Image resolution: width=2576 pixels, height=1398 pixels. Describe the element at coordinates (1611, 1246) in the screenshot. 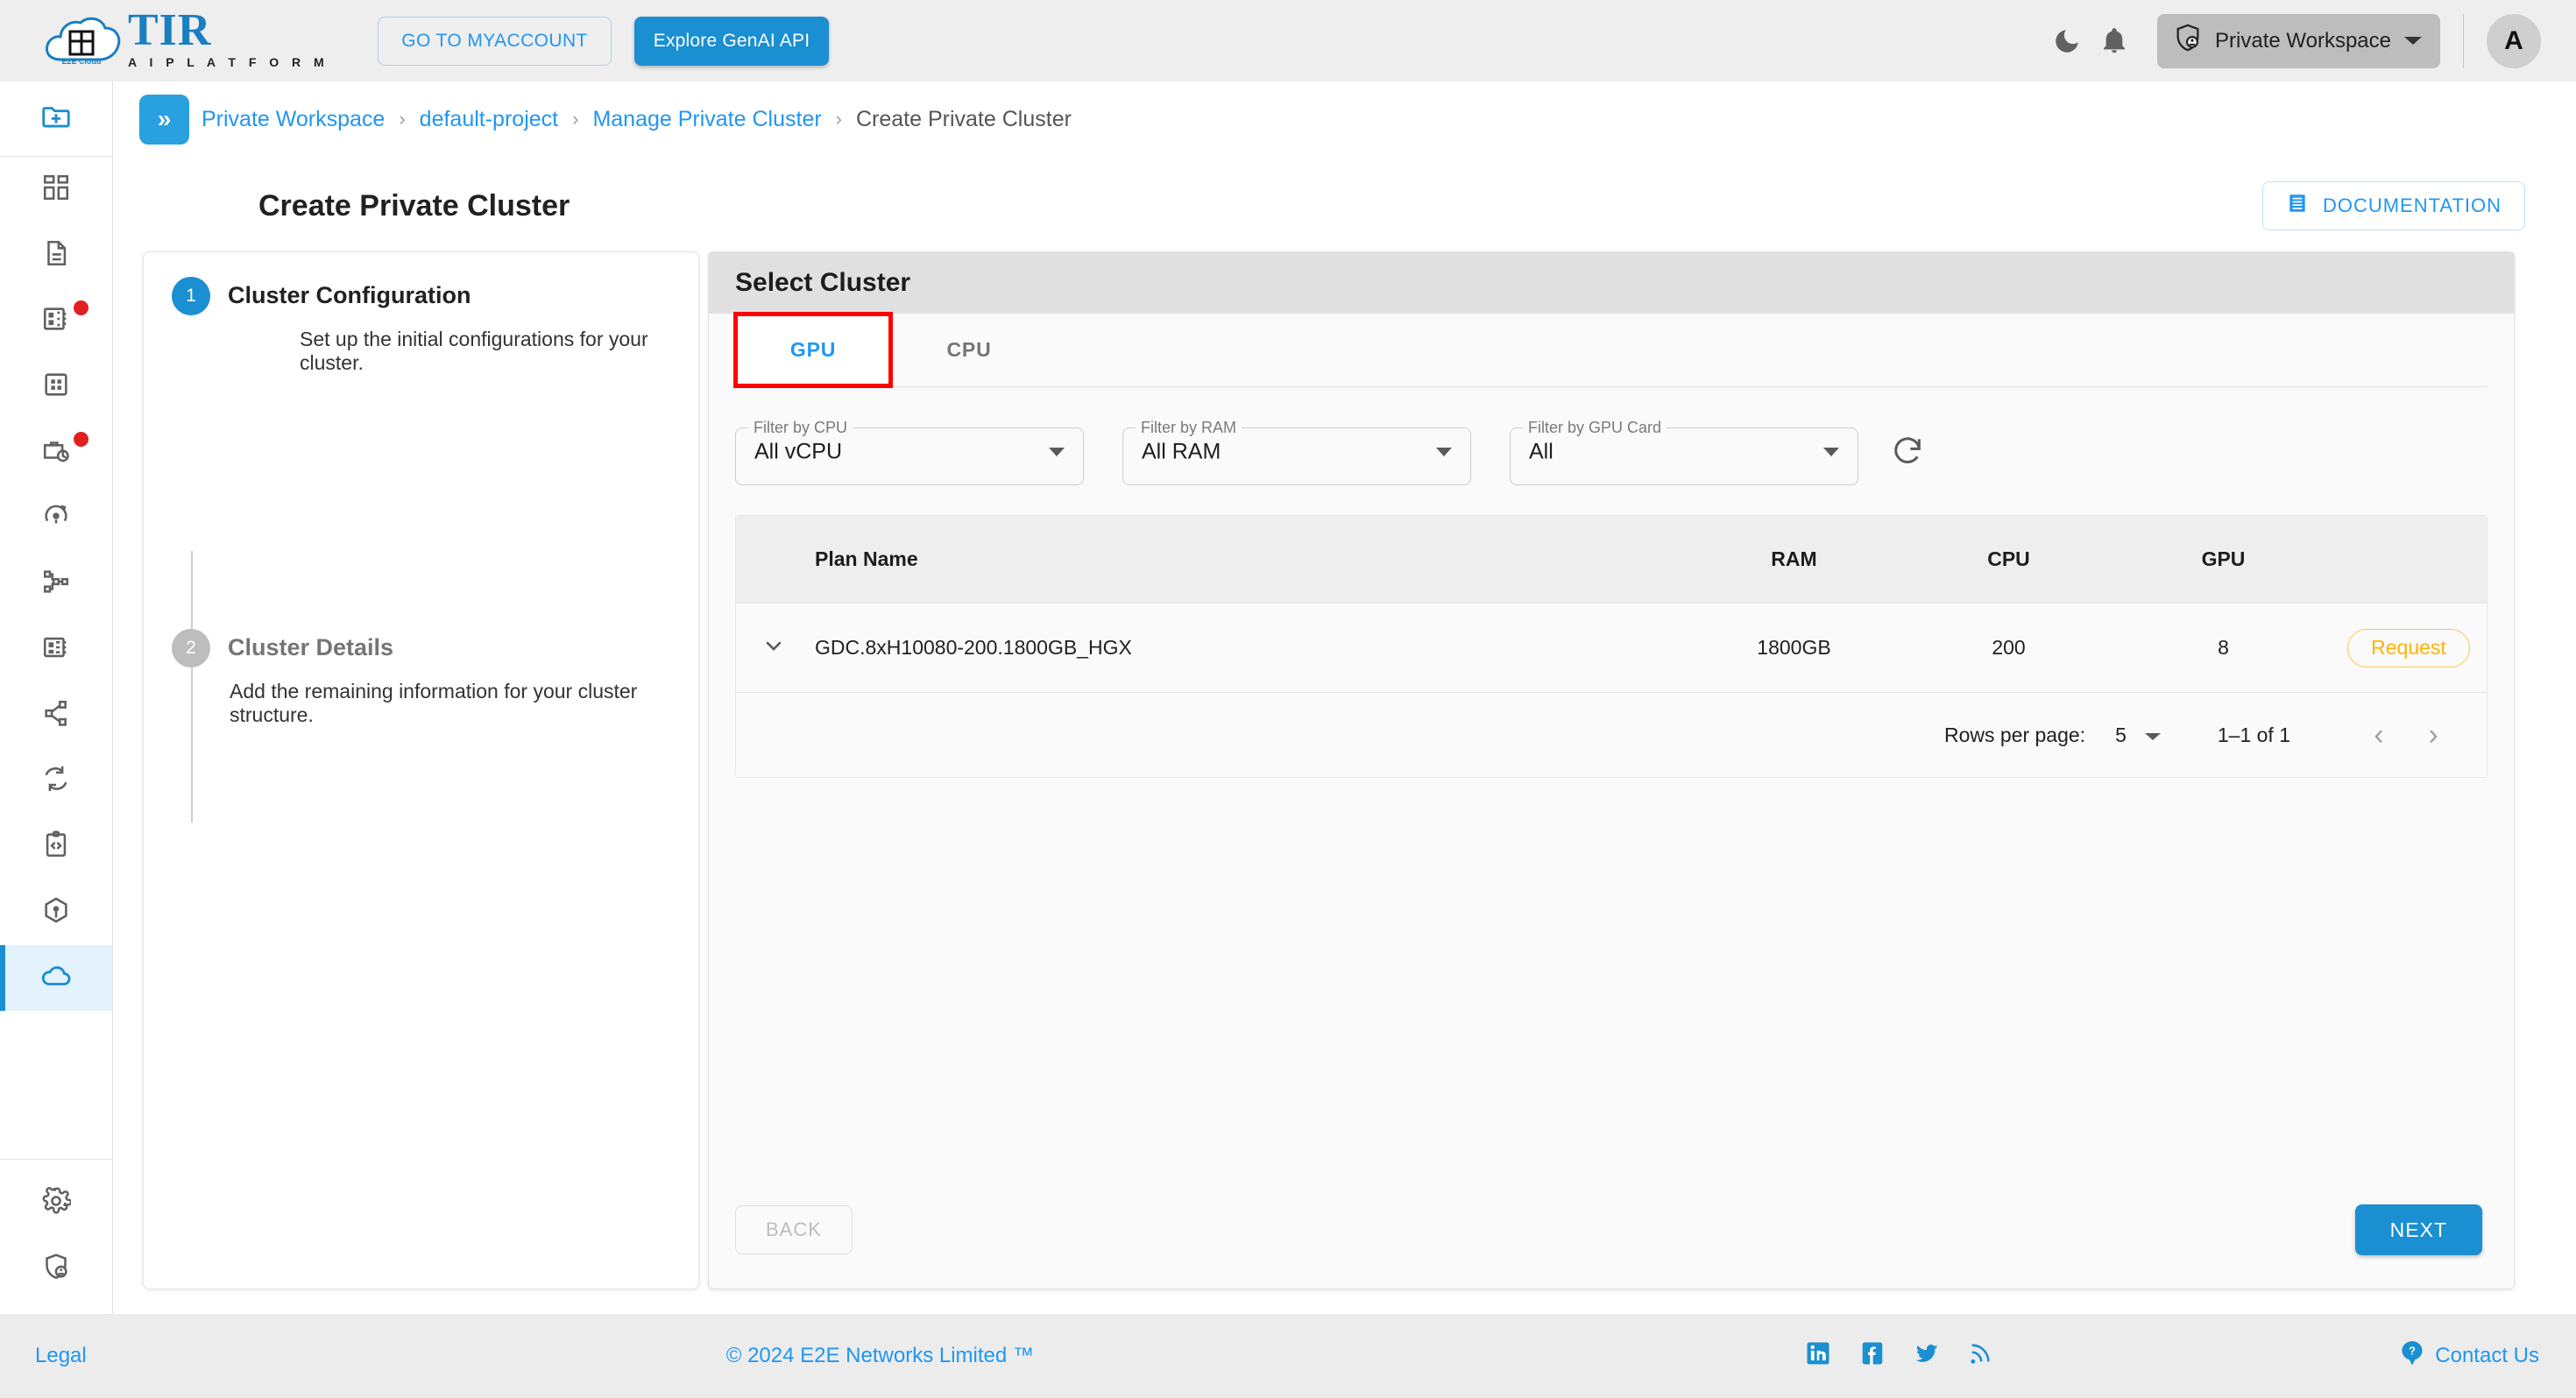

I see `wizard-actions: BACK NEXT` at that location.